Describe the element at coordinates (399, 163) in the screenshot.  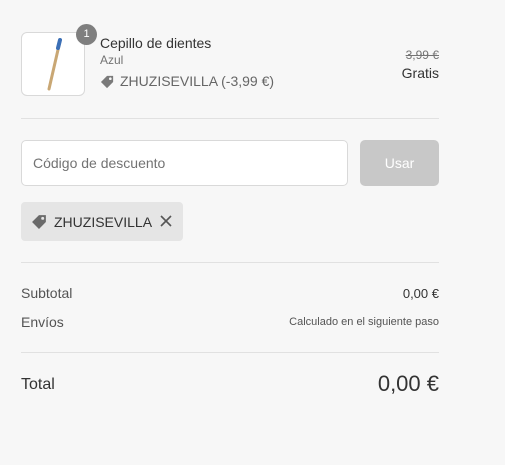
I see `apply-discount-button: Usar` at that location.